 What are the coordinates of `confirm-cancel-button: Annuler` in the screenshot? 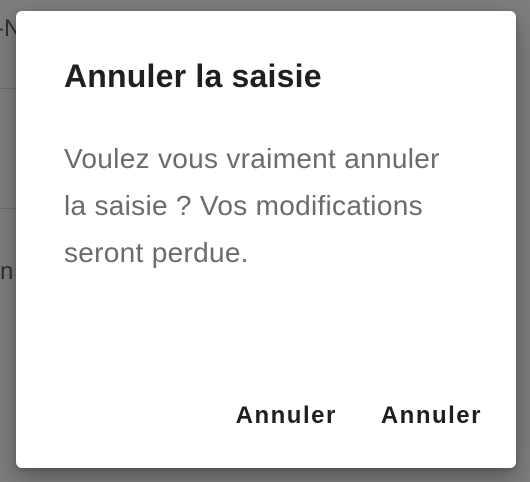 It's located at (431, 416).